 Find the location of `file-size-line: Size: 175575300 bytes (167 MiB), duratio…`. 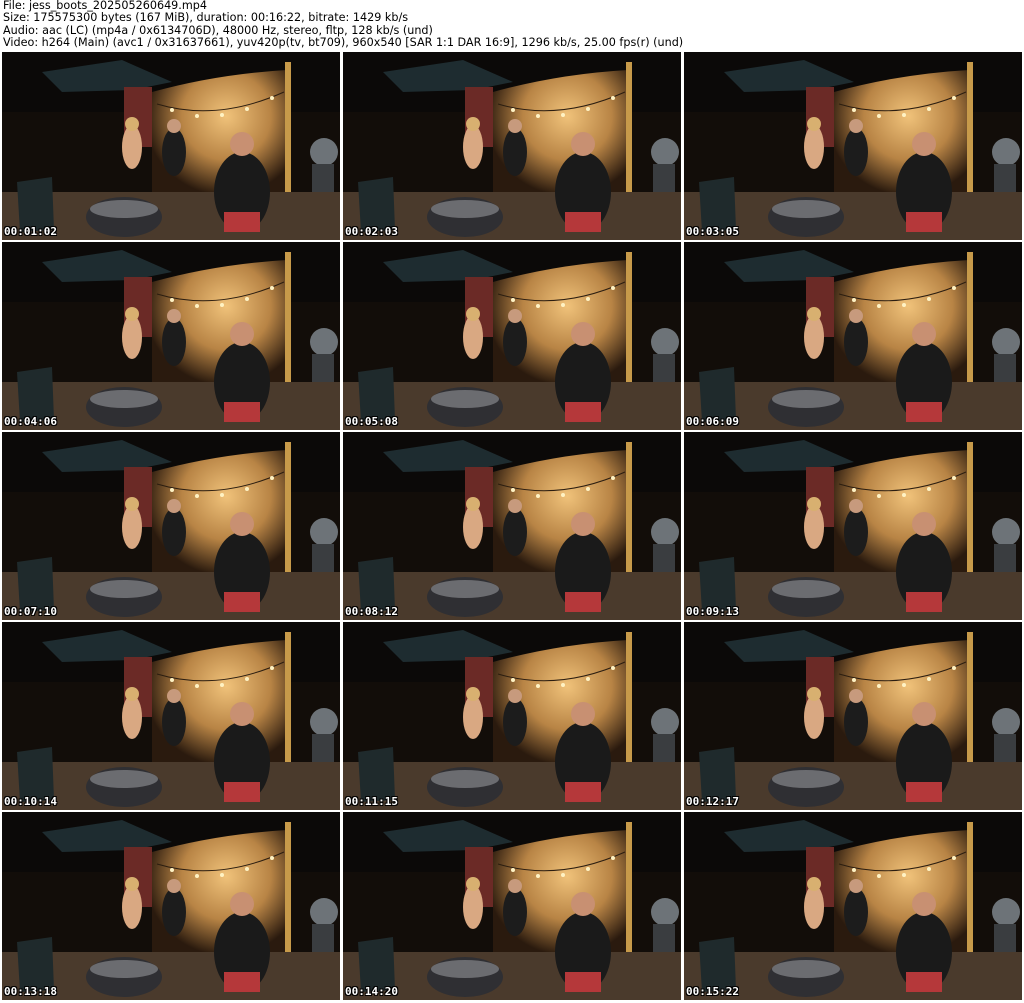

file-size-line: Size: 175575300 bytes (167 MiB), duratio… is located at coordinates (206, 18).